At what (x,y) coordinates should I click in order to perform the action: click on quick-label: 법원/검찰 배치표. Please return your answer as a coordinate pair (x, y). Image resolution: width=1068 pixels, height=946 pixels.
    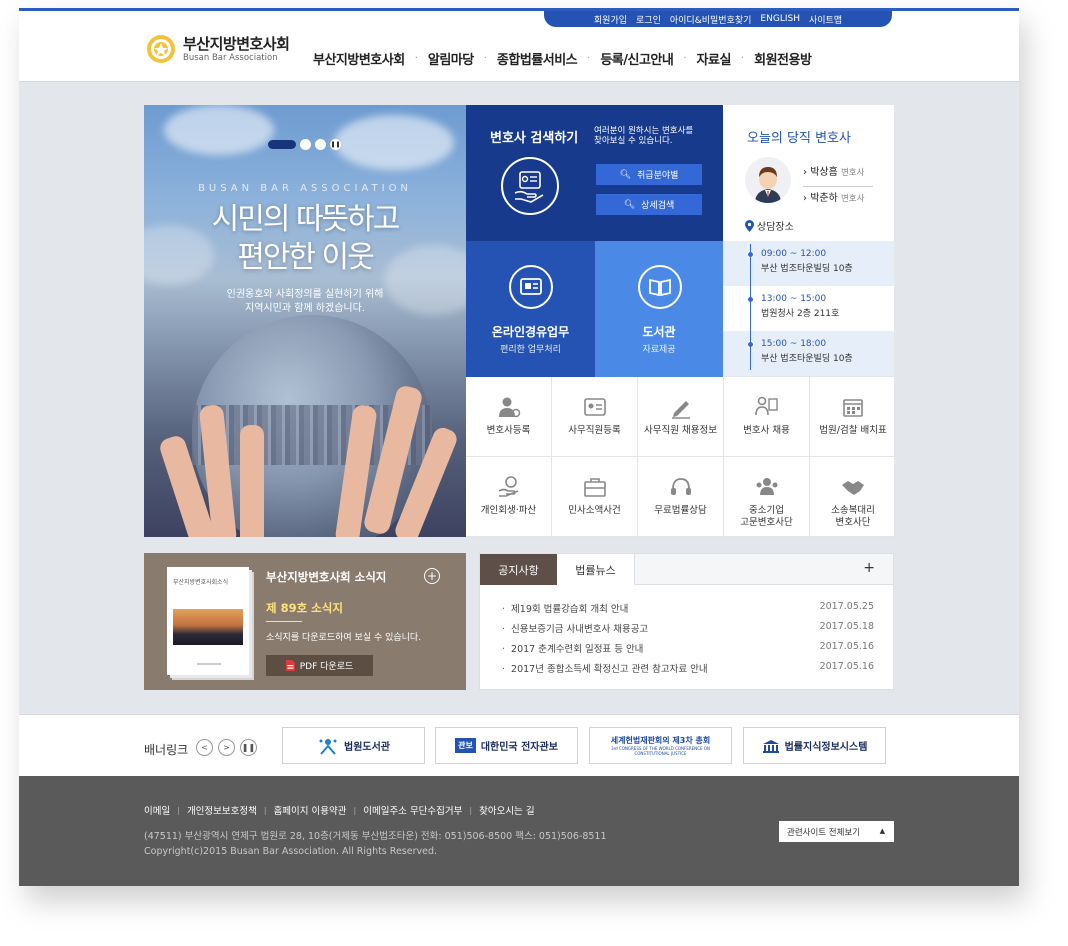
    Looking at the image, I should click on (853, 430).